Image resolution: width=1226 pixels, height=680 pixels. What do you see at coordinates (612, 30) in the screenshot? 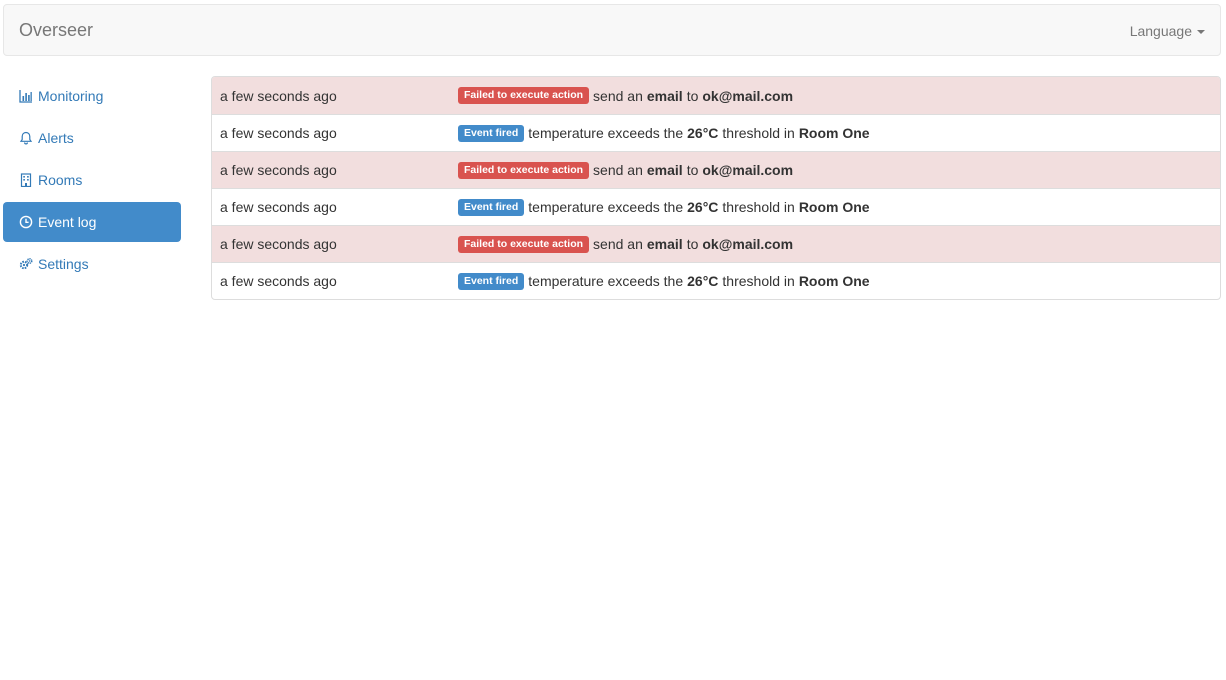
I see `navbar: Overseer Language` at bounding box center [612, 30].